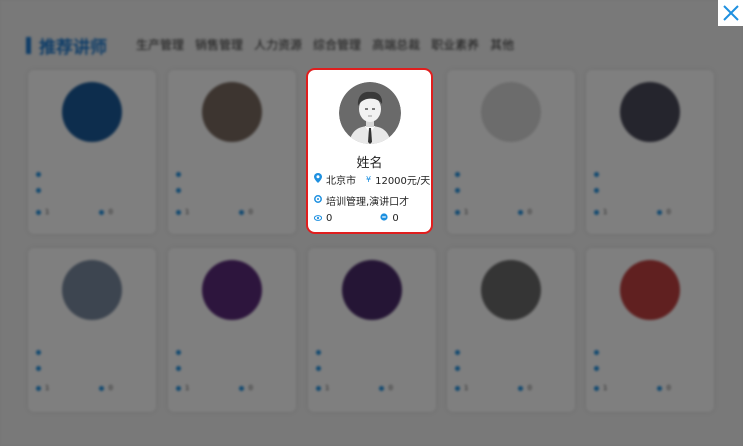  What do you see at coordinates (318, 200) in the screenshot?
I see `tag-icon` at bounding box center [318, 200].